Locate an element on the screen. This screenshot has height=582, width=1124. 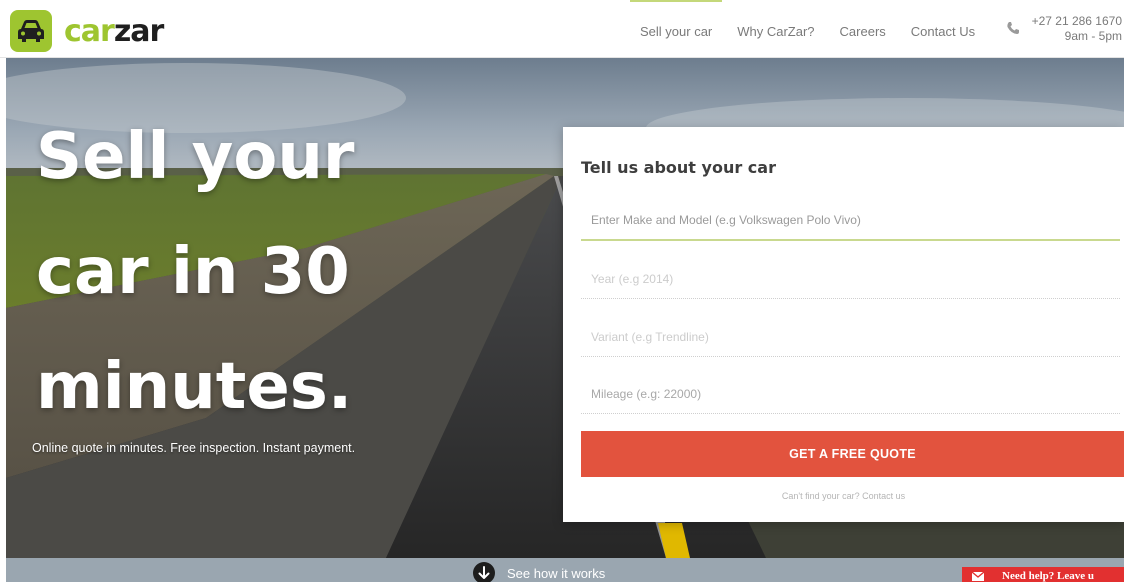
see-how-label: See how it works is located at coordinates (556, 573).